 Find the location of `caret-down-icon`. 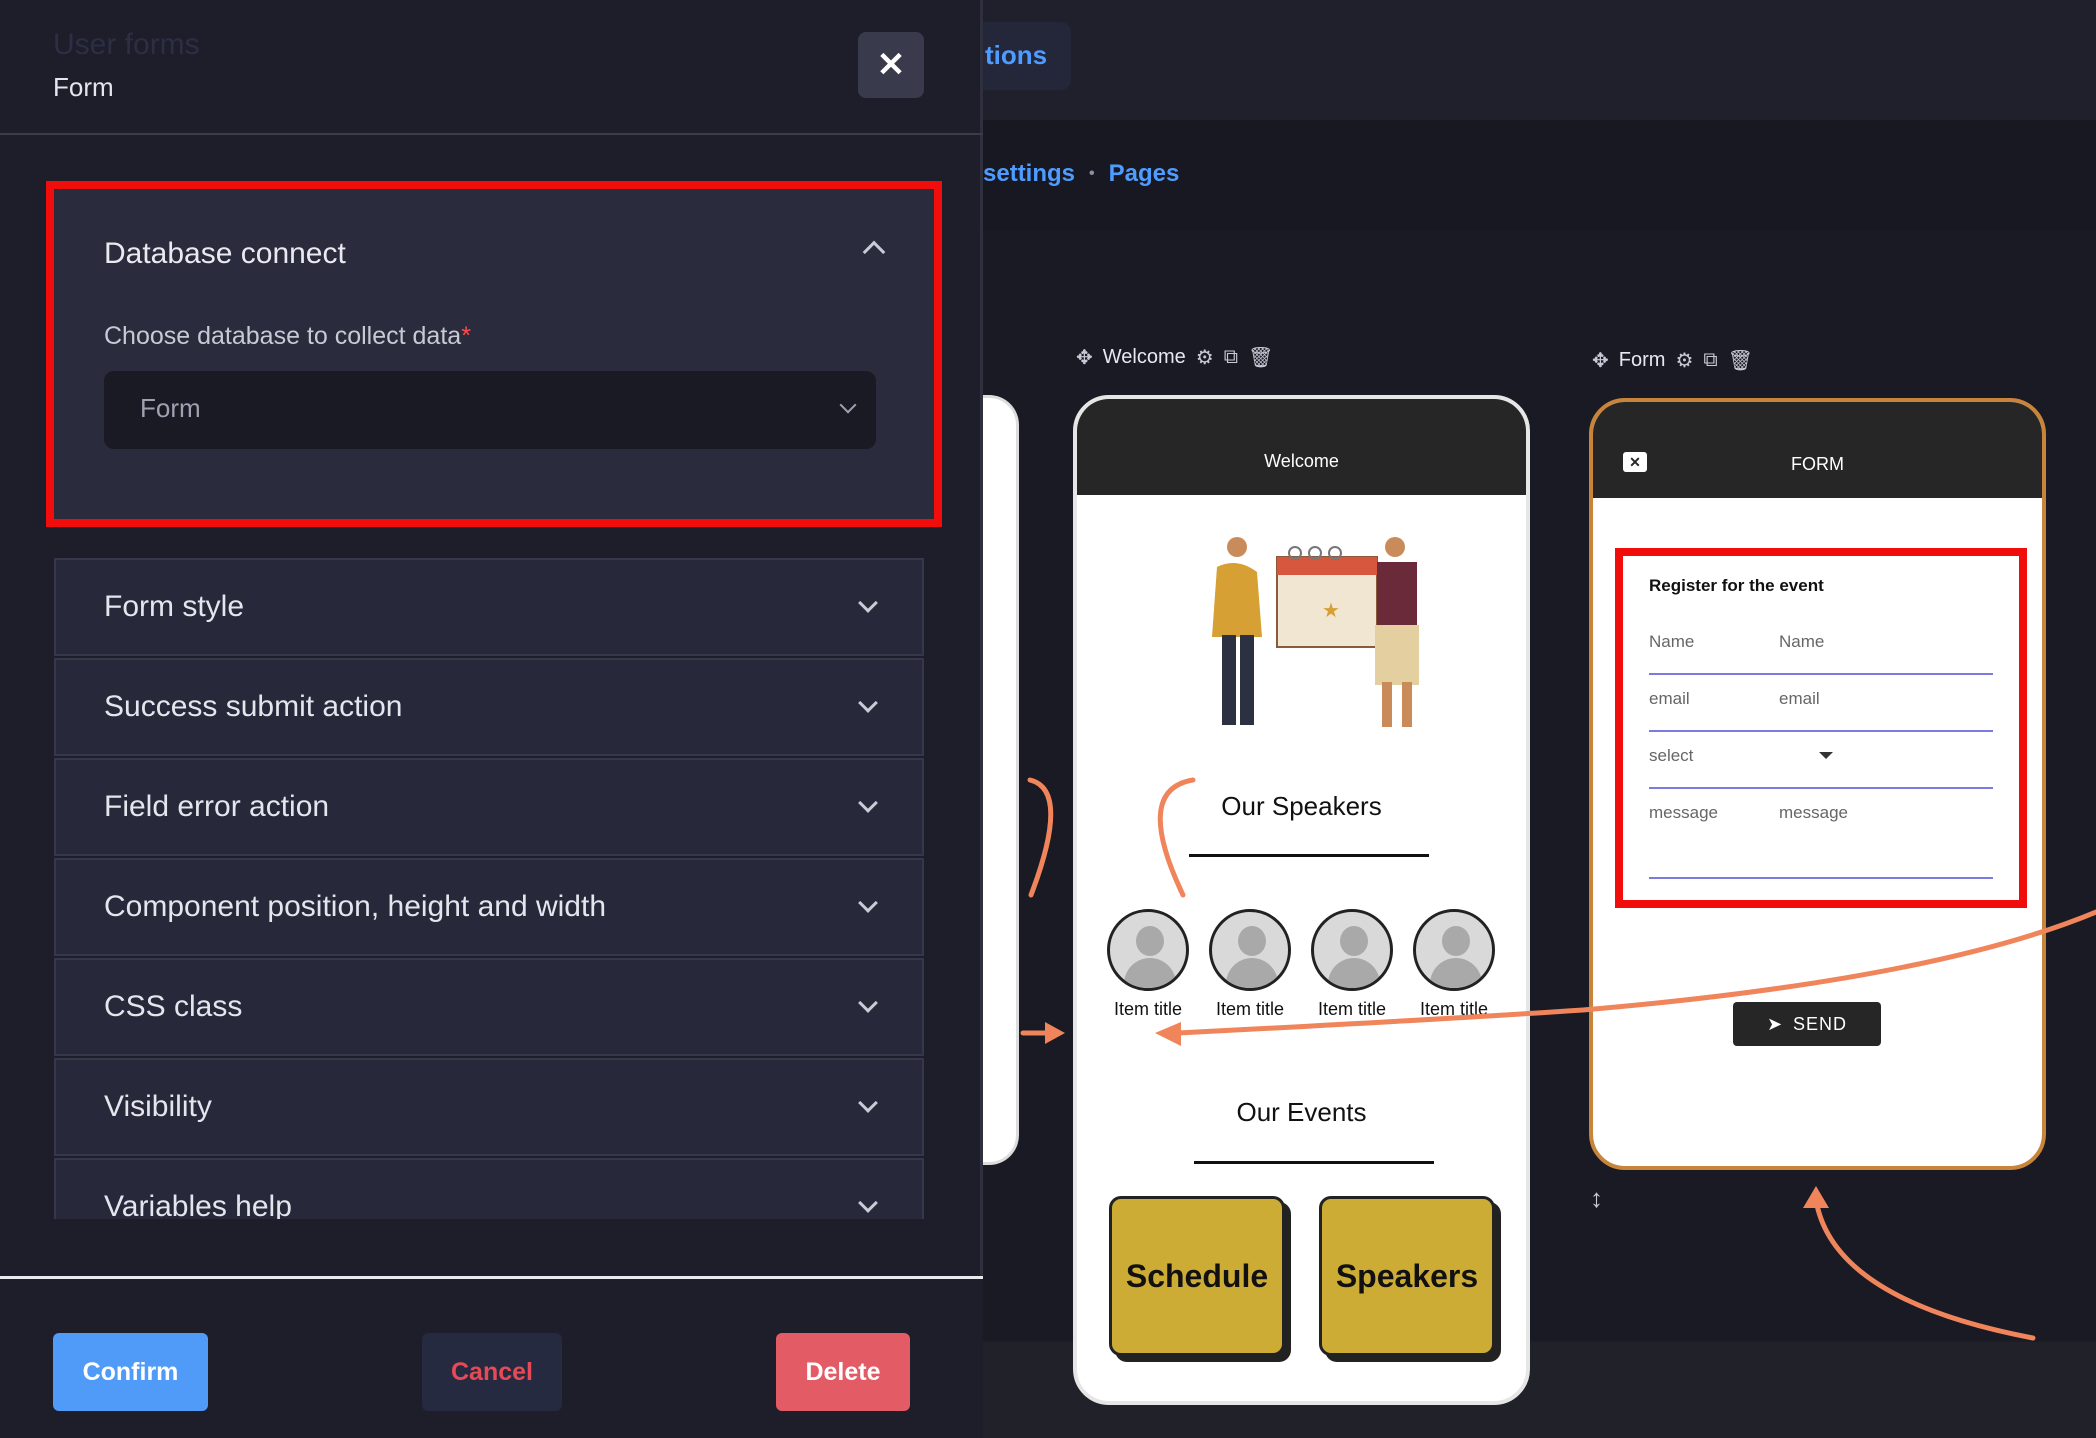

caret-down-icon is located at coordinates (1826, 755).